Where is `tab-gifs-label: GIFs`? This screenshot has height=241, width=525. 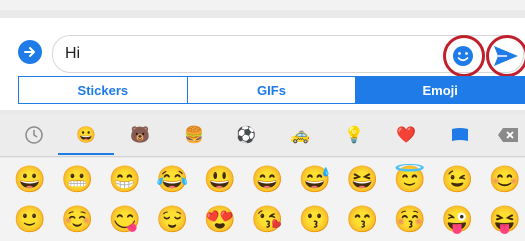
tab-gifs-label: GIFs is located at coordinates (271, 90).